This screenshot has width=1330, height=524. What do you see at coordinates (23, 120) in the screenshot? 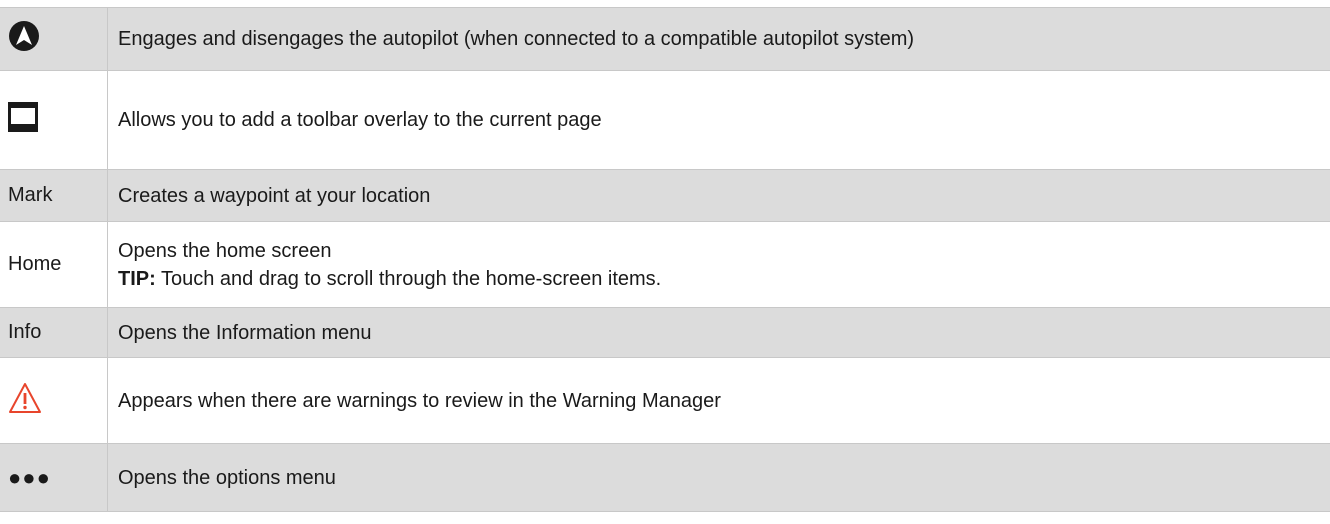
I see `toolbar-overlay-icon` at bounding box center [23, 120].